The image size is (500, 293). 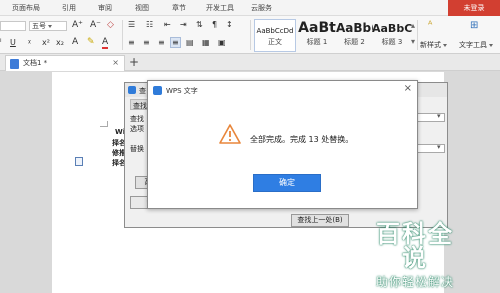 What do you see at coordinates (65, 63) in the screenshot?
I see `tab-document-1: 文档1 * ×` at bounding box center [65, 63].